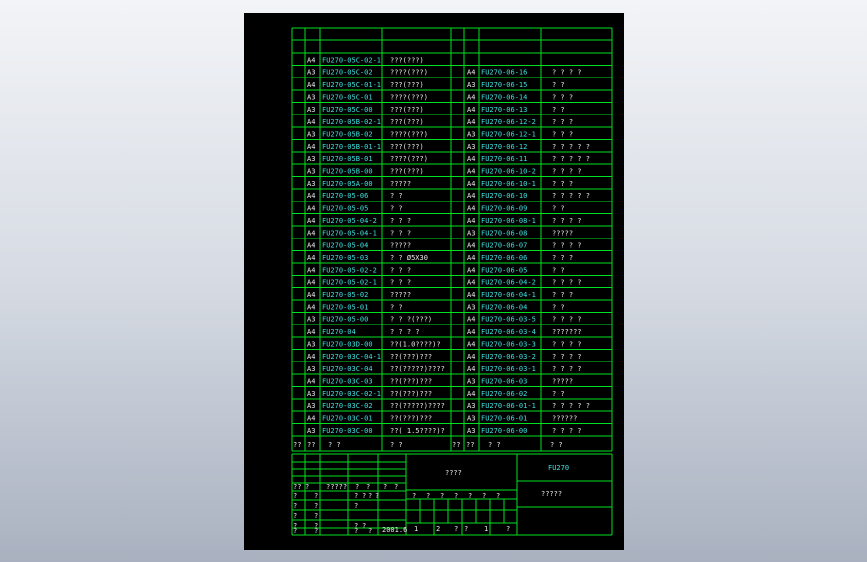  I want to click on left-row-code: FU270-05B-02, so click(347, 134).